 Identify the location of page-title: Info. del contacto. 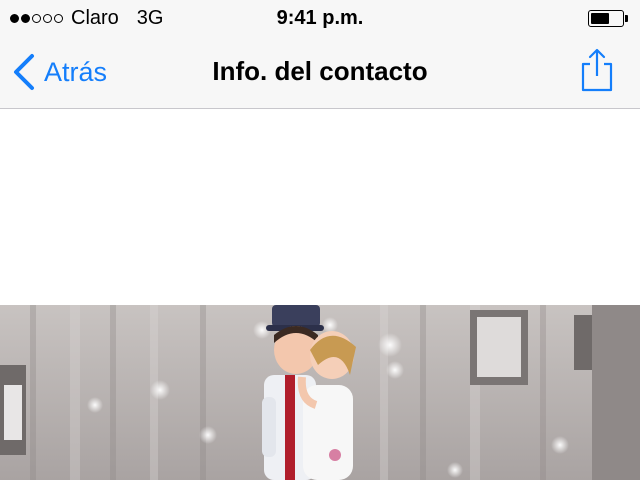
(320, 71).